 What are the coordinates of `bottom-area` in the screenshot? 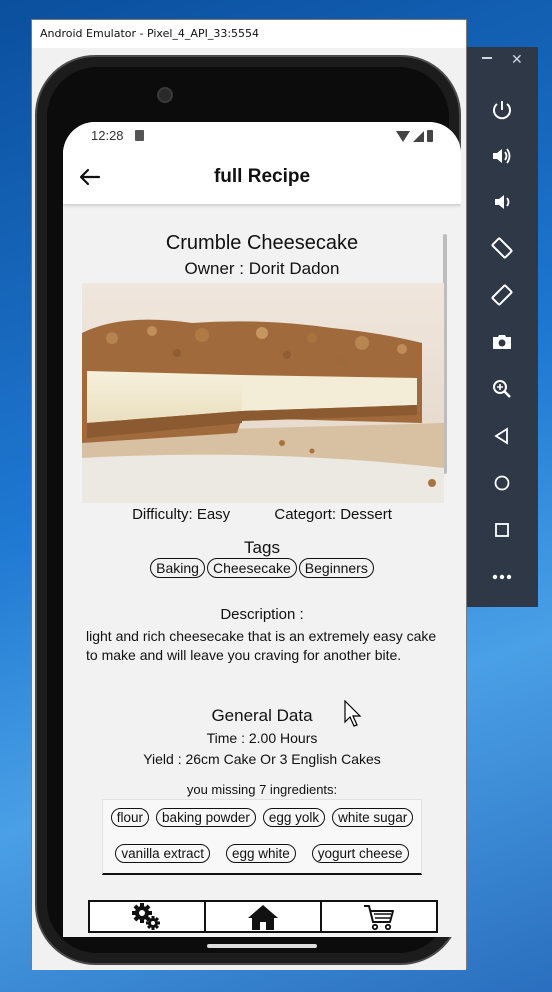 It's located at (262, 910).